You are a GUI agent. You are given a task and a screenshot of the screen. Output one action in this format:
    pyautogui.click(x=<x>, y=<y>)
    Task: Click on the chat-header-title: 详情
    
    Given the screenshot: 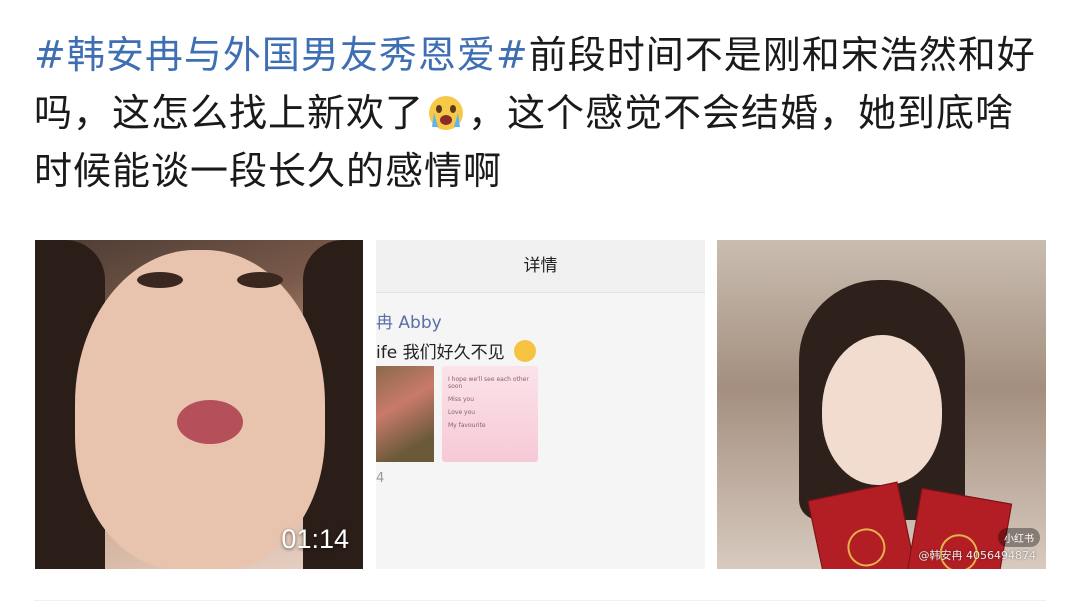 What is the action you would take?
    pyautogui.click(x=540, y=266)
    